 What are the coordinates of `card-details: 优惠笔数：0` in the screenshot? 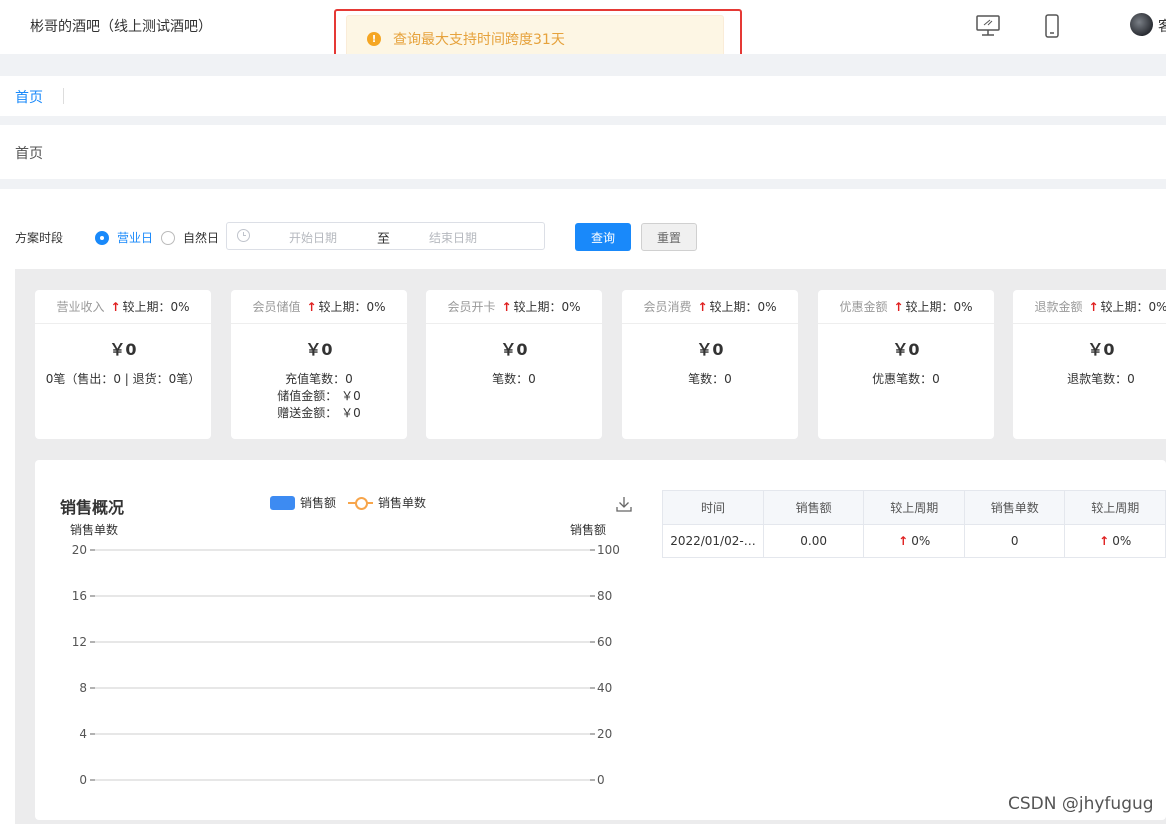 It's located at (906, 379).